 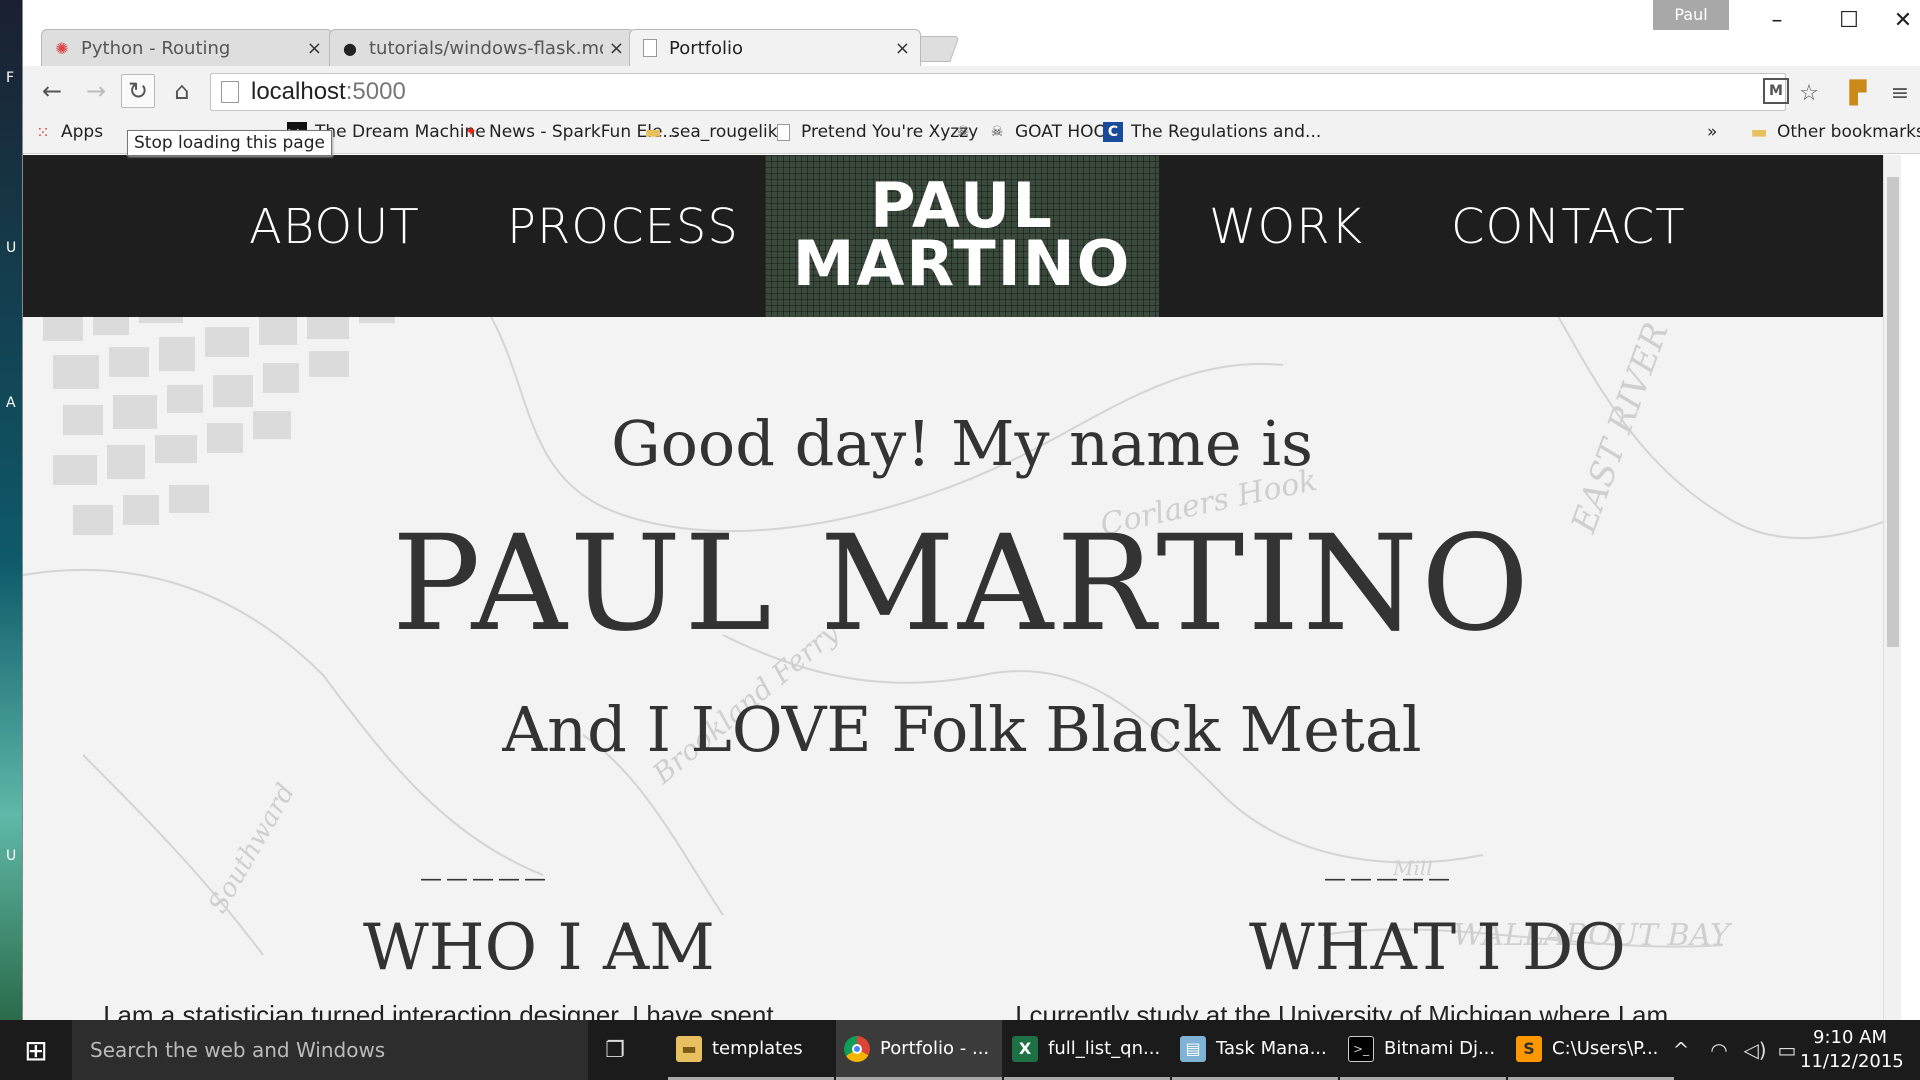 I want to click on address-port: :5000, so click(x=375, y=91).